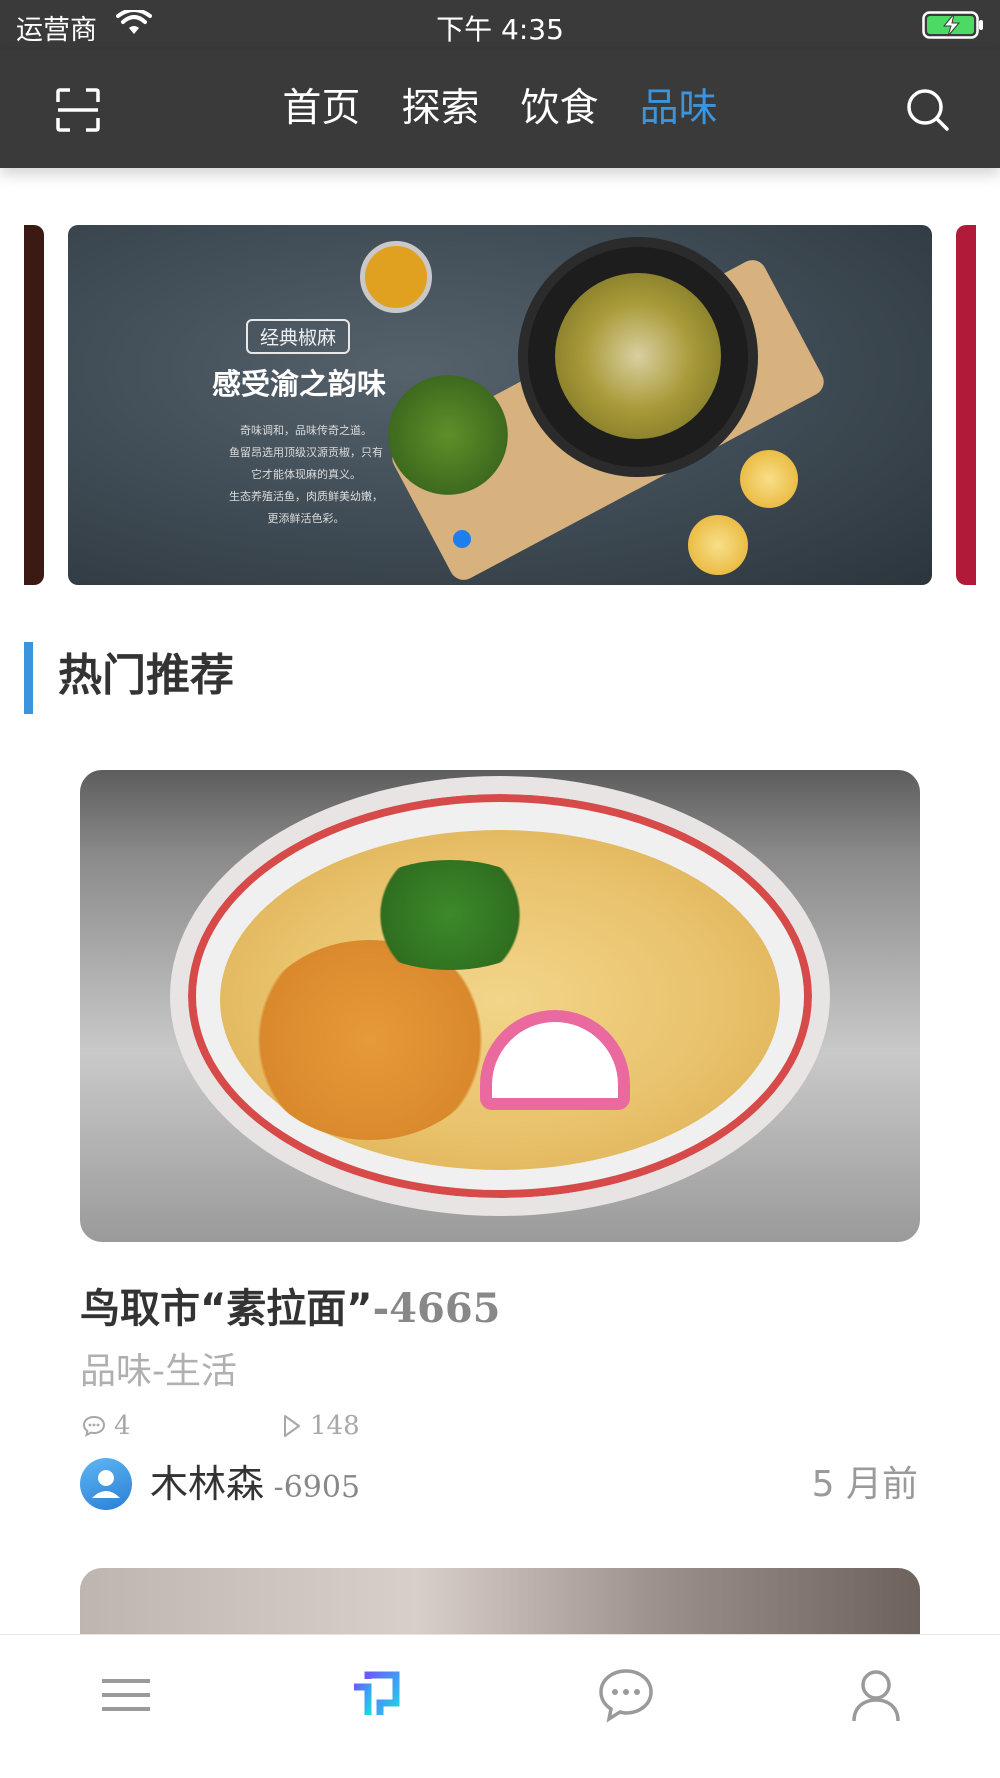  I want to click on chat-icon, so click(626, 1695).